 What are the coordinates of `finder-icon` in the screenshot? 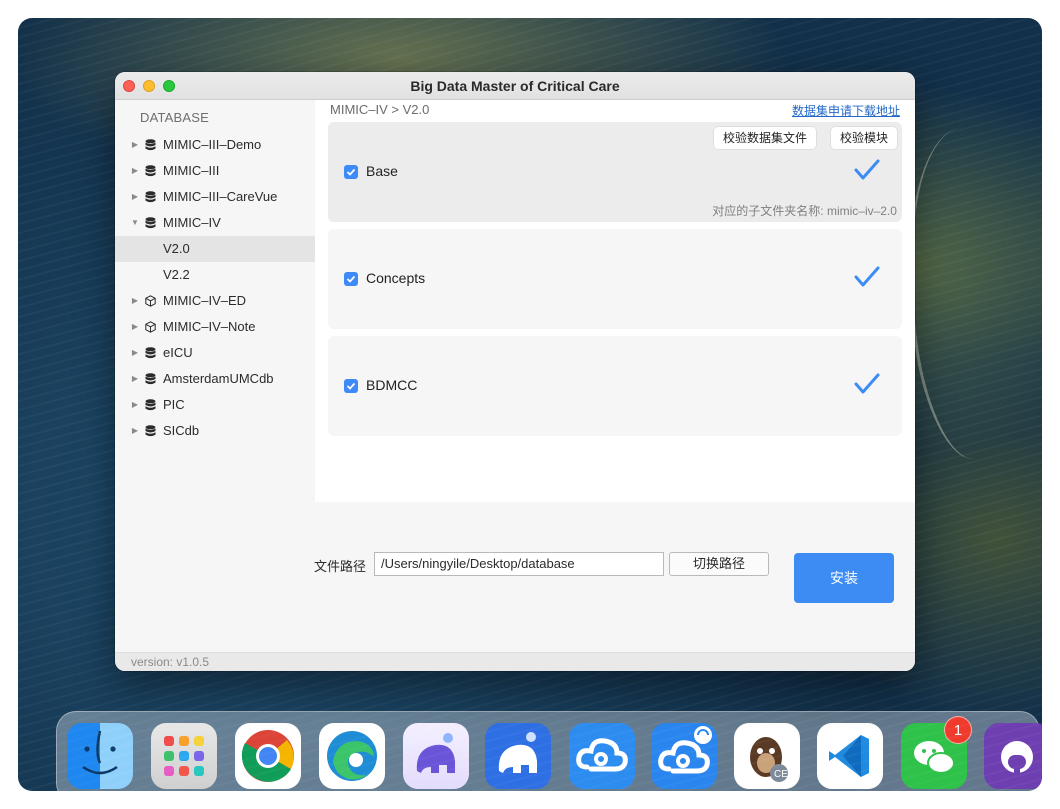 It's located at (100, 756).